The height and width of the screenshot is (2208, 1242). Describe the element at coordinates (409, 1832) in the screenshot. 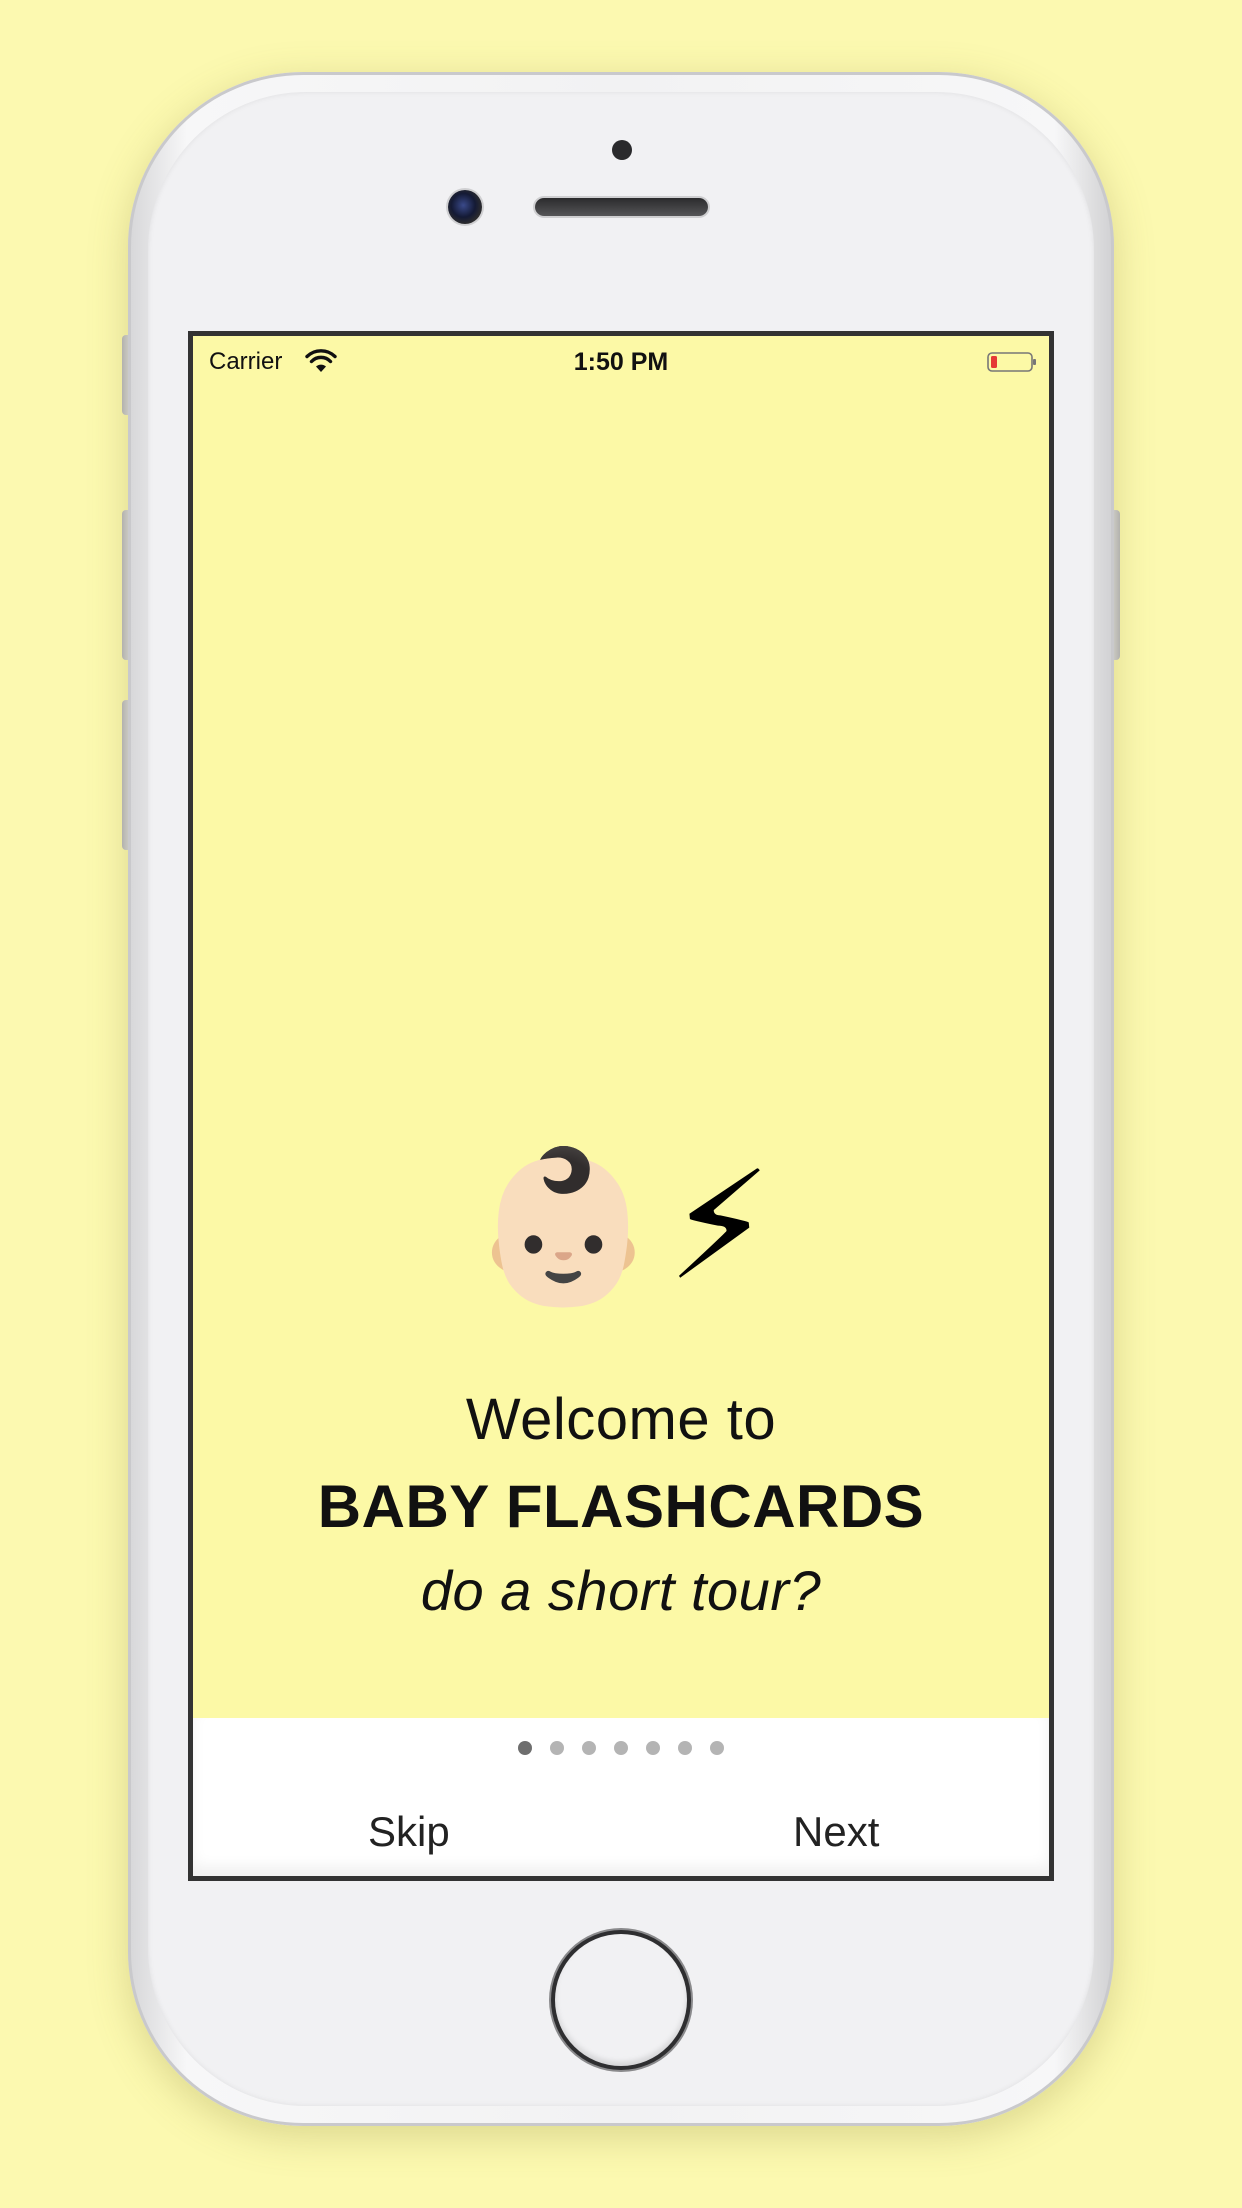

I see `skip-button: Skip` at that location.